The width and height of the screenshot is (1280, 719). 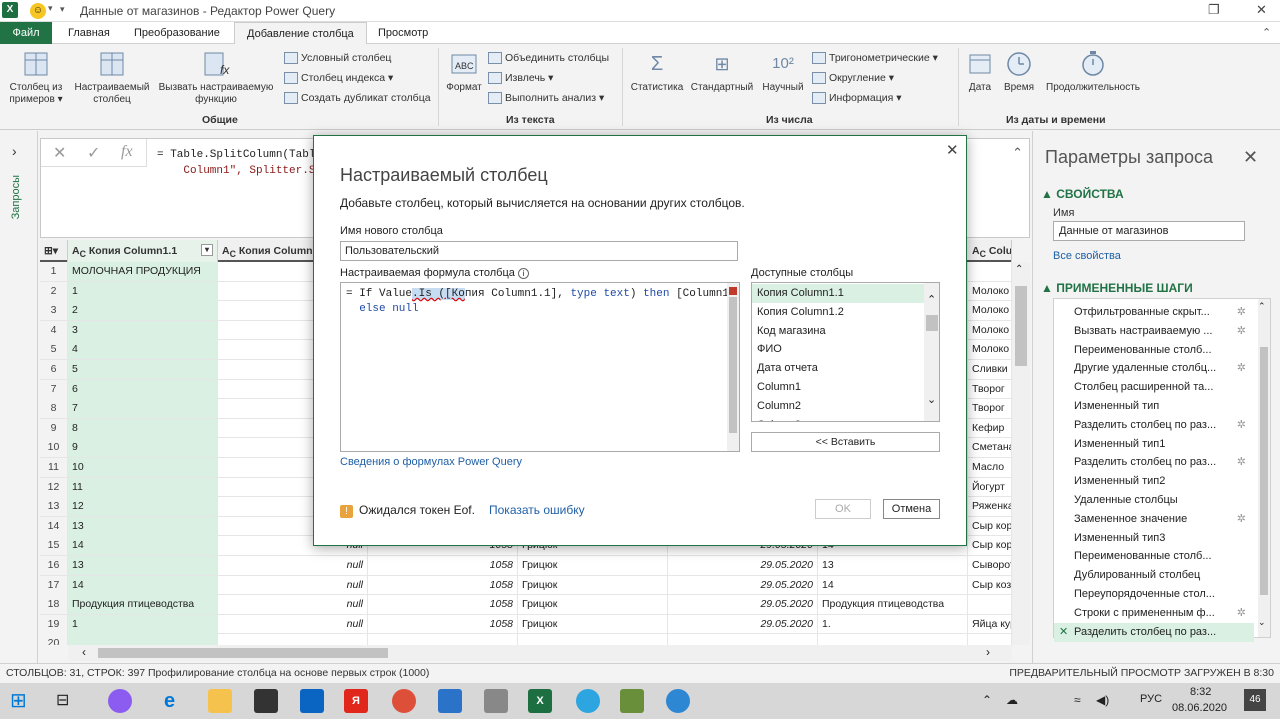 I want to click on scroll-left-icon: ‹, so click(x=84, y=652).